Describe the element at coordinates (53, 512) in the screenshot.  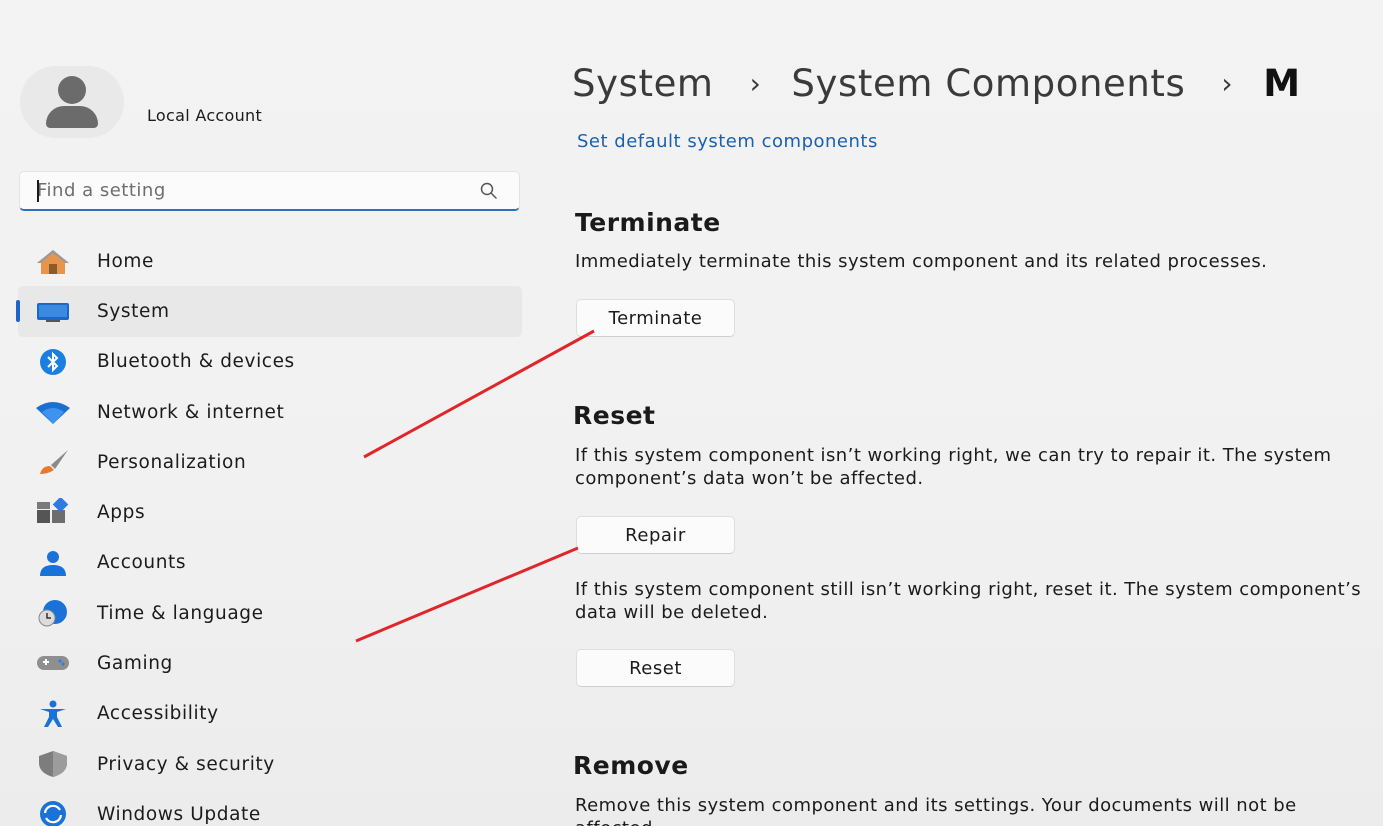
I see `apps-icon` at that location.